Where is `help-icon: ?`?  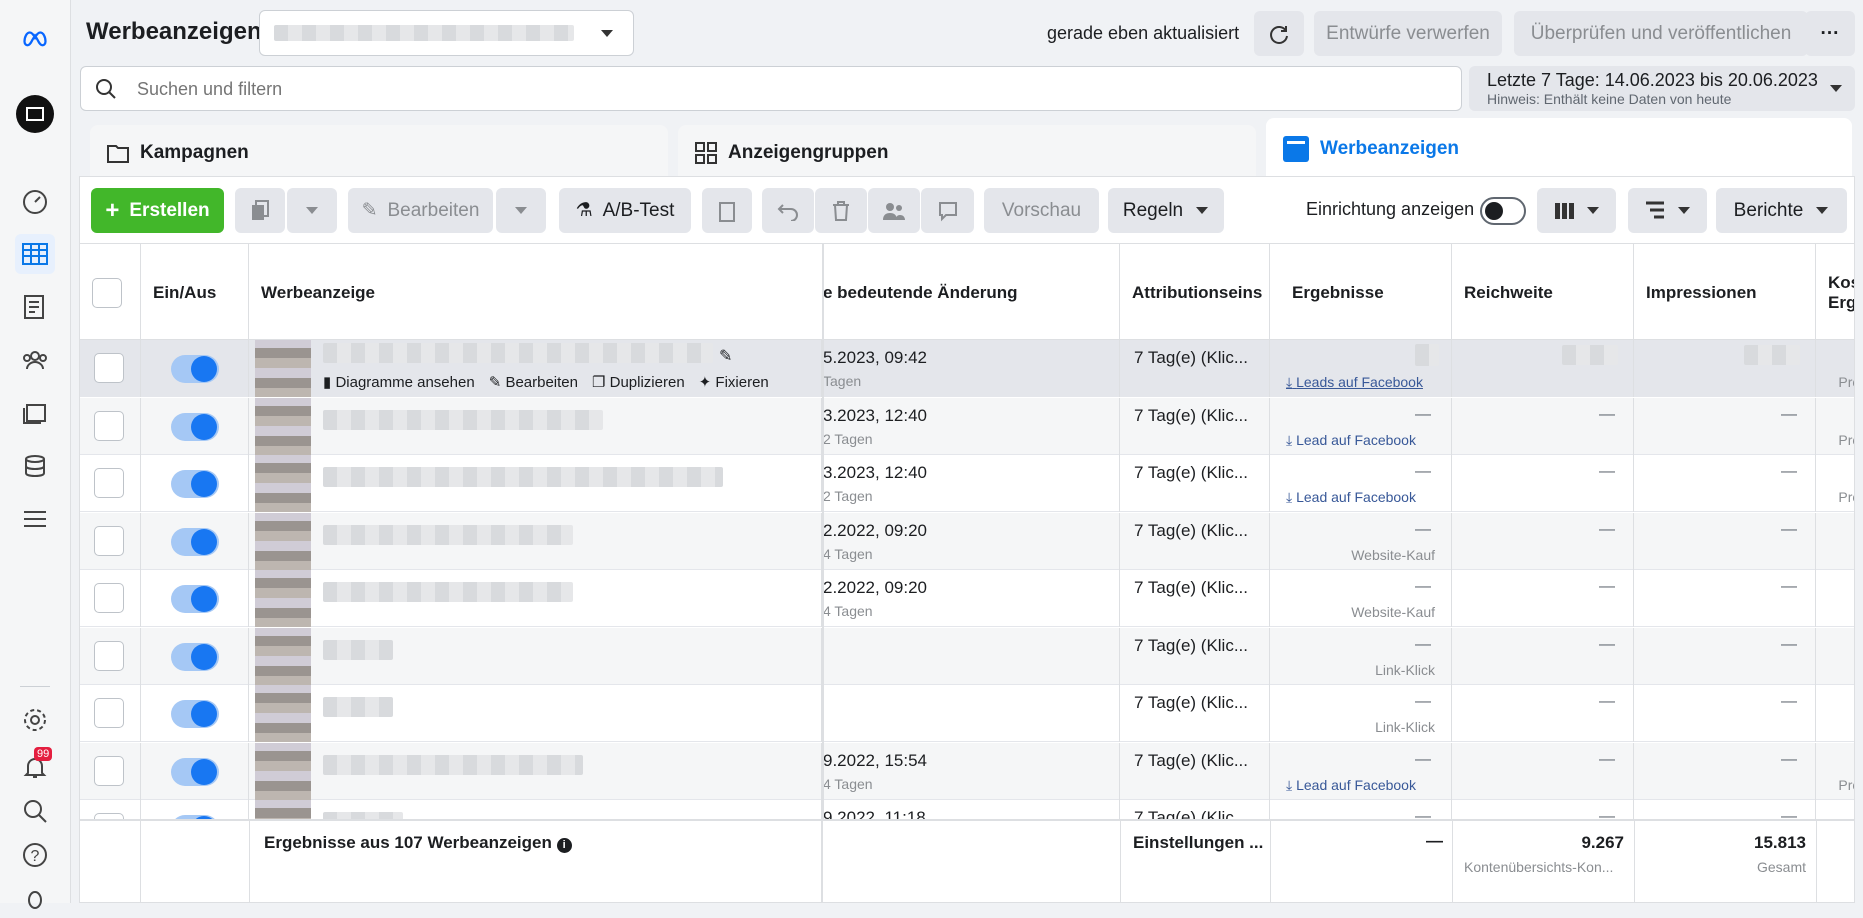 help-icon: ? is located at coordinates (35, 855).